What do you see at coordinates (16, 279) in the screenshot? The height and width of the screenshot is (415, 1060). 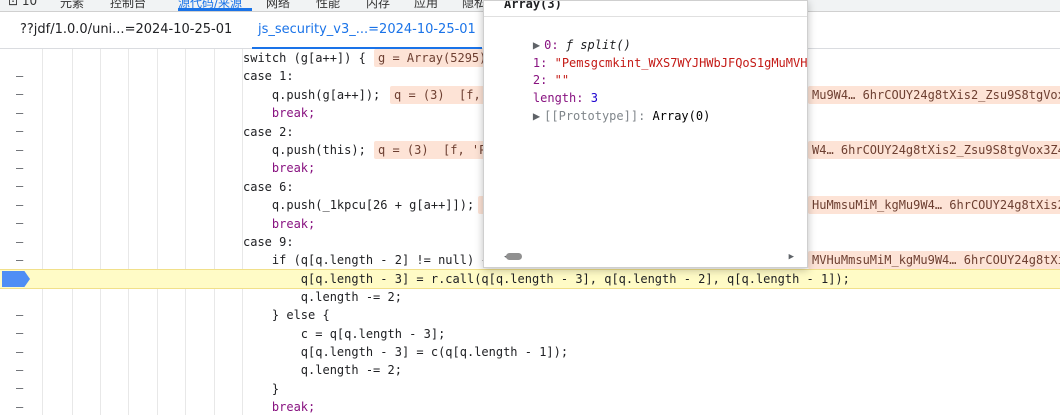 I see `breakpoint-marker` at bounding box center [16, 279].